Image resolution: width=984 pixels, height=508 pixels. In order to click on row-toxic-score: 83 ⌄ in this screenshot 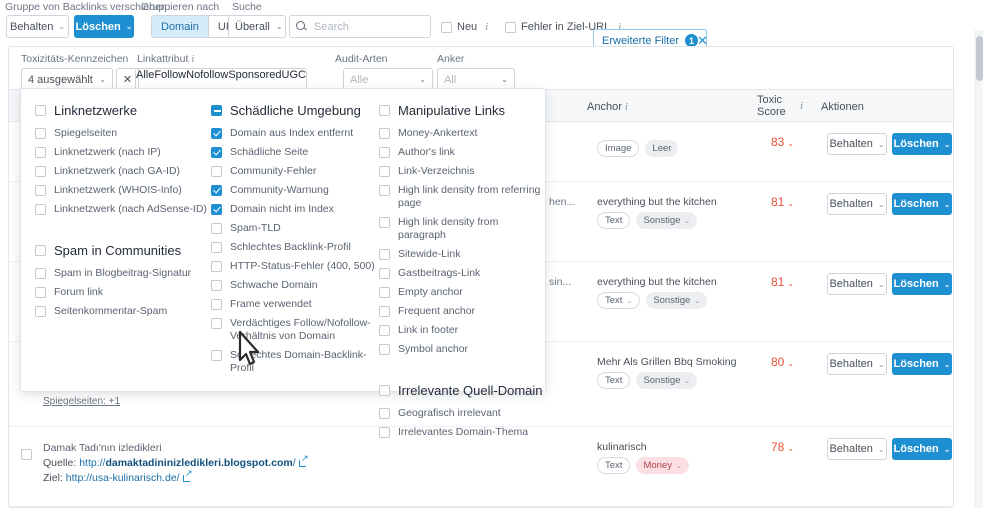, I will do `click(782, 142)`.